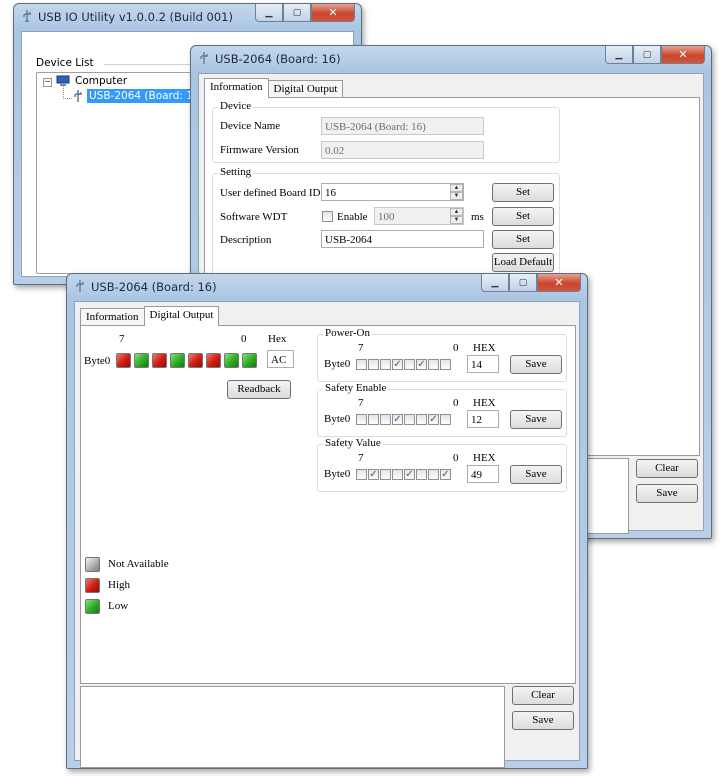 This screenshot has height=776, width=722. What do you see at coordinates (385, 419) in the screenshot?
I see `safety-enable-bit-5-checkbox` at bounding box center [385, 419].